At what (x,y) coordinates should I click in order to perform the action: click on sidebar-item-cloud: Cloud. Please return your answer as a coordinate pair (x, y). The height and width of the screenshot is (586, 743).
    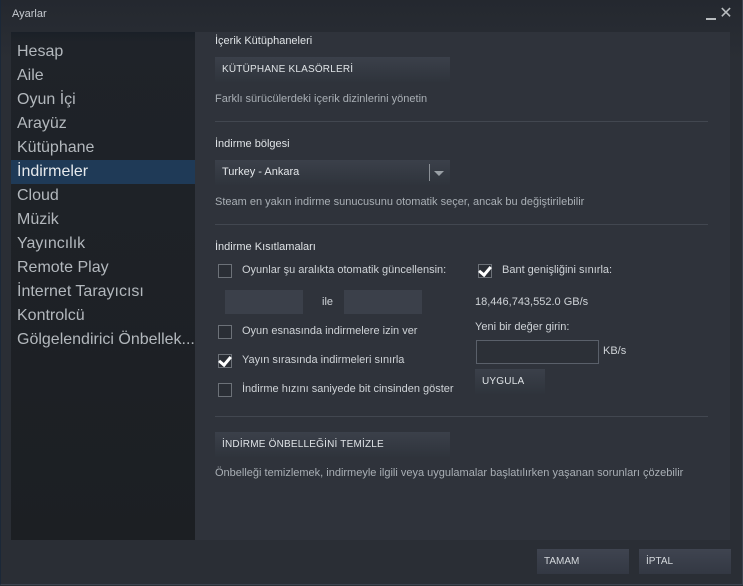
    Looking at the image, I should click on (103, 196).